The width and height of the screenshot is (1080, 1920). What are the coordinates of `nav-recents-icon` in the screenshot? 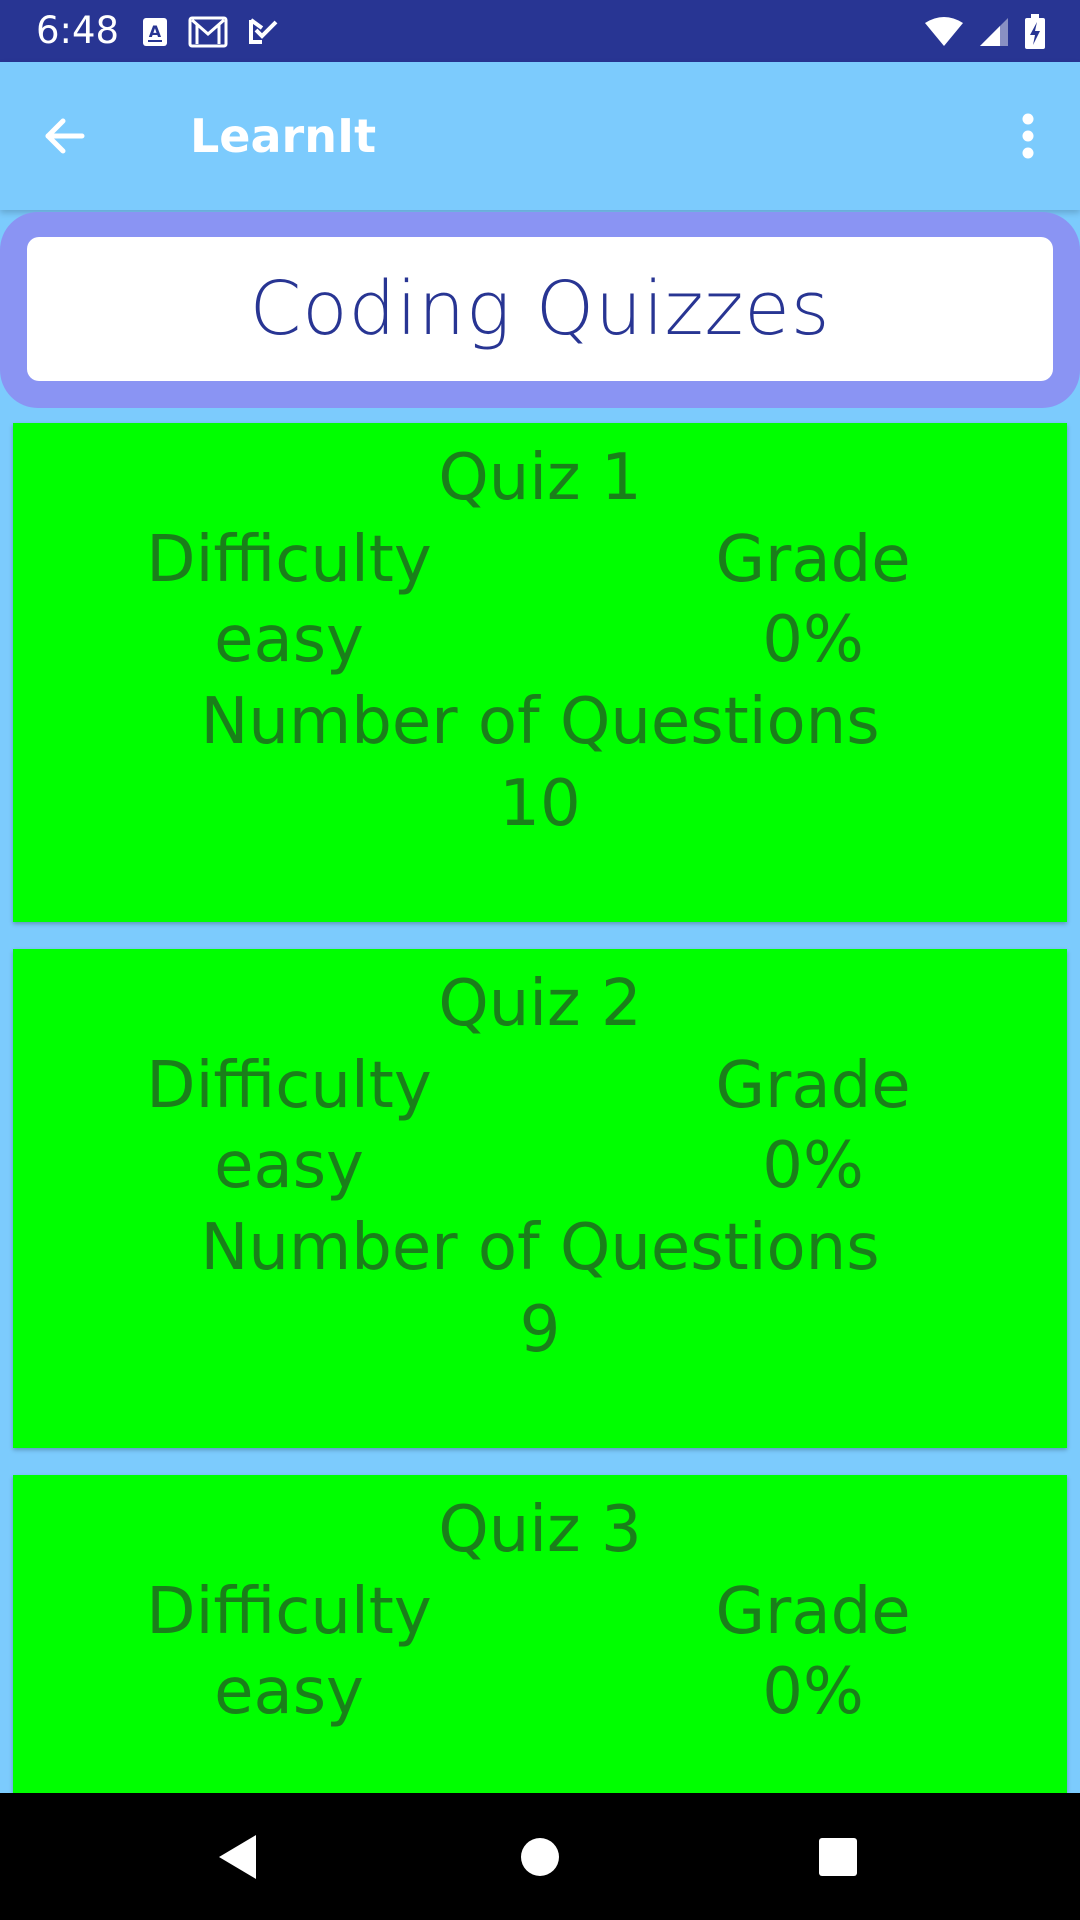 It's located at (838, 1857).